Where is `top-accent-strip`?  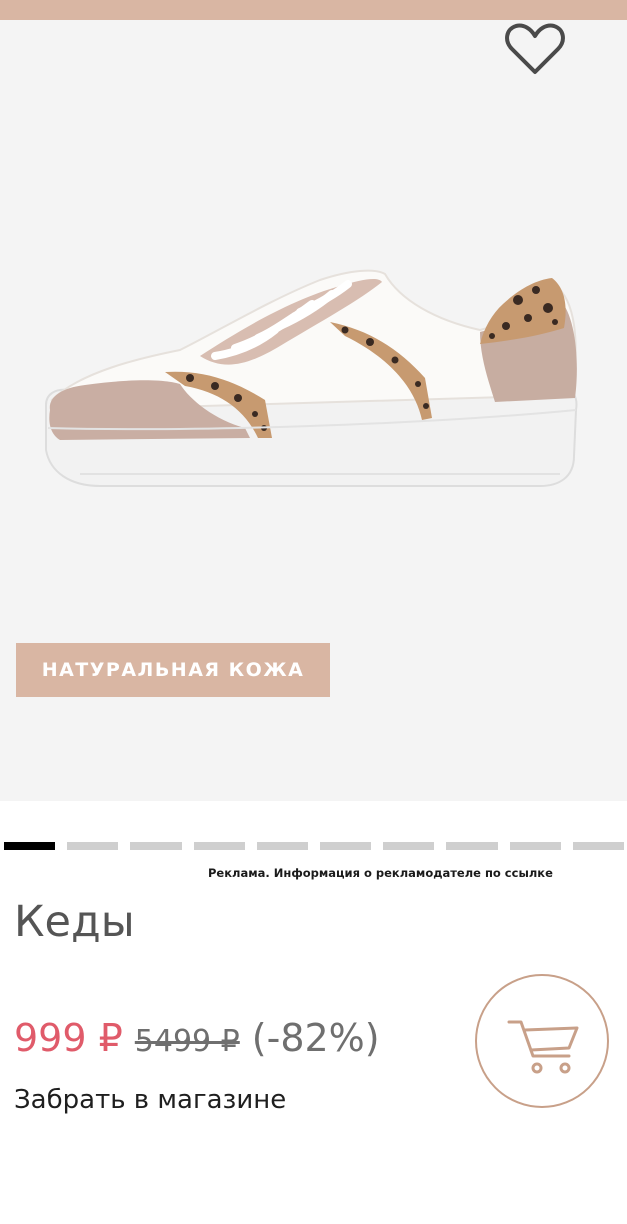
top-accent-strip is located at coordinates (313, 10).